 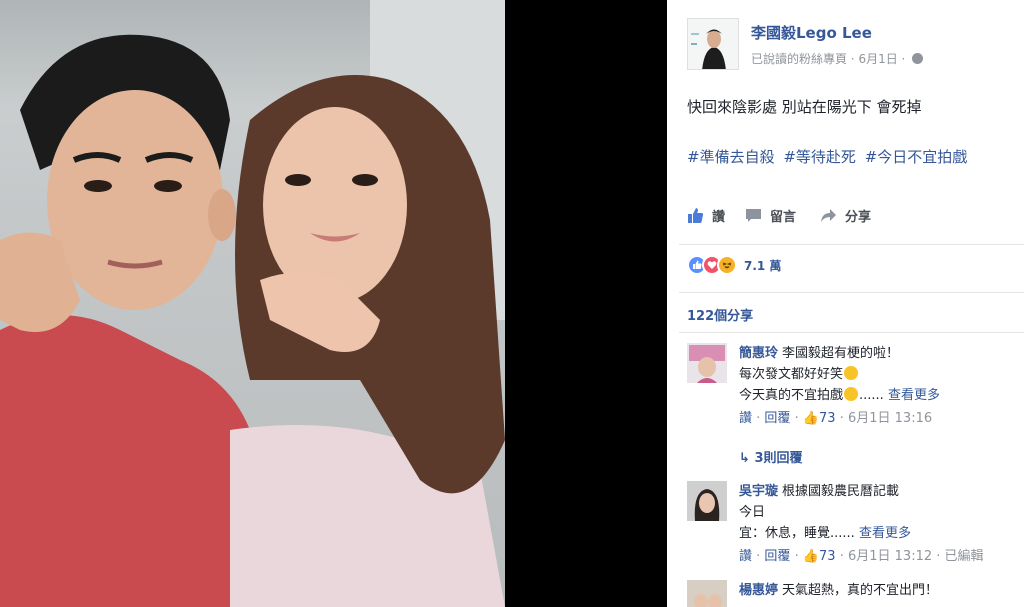 What do you see at coordinates (731, 157) in the screenshot?
I see `hashtag-link: #準備去自殺` at bounding box center [731, 157].